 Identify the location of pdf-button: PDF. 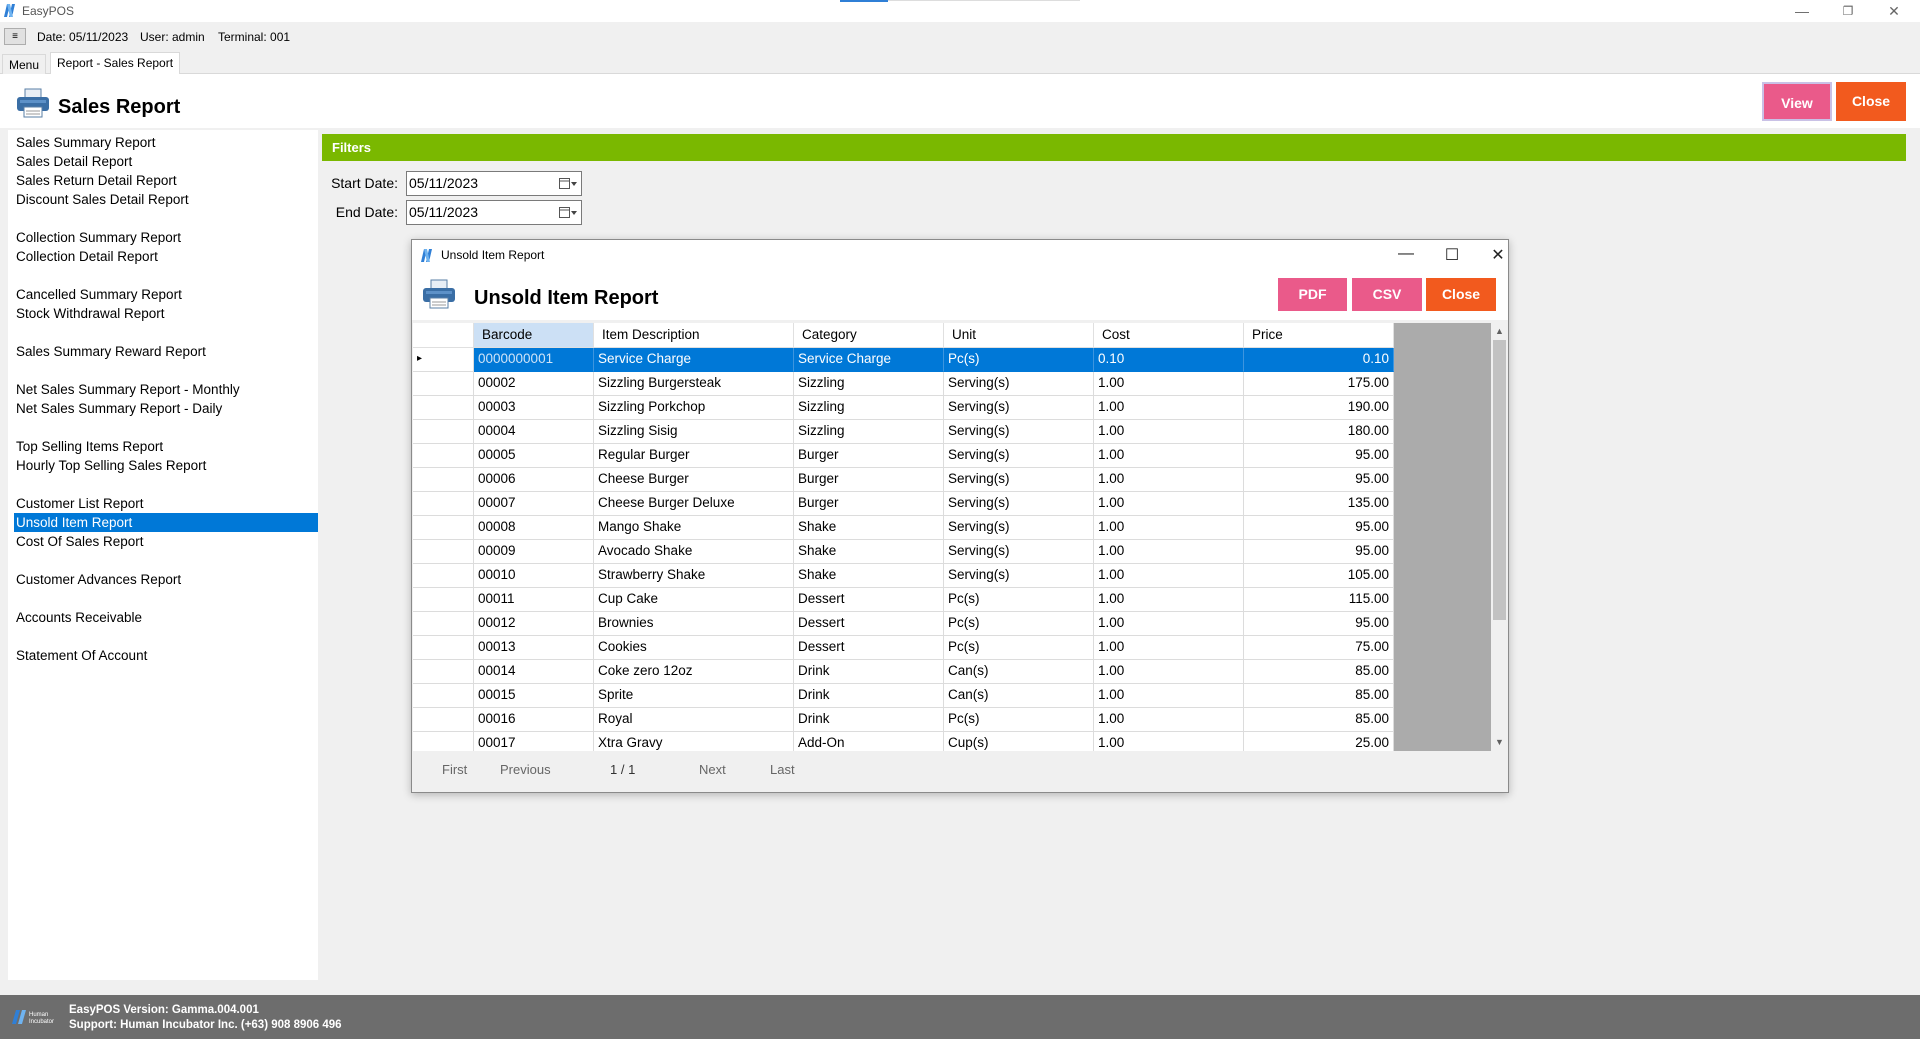
(1312, 294).